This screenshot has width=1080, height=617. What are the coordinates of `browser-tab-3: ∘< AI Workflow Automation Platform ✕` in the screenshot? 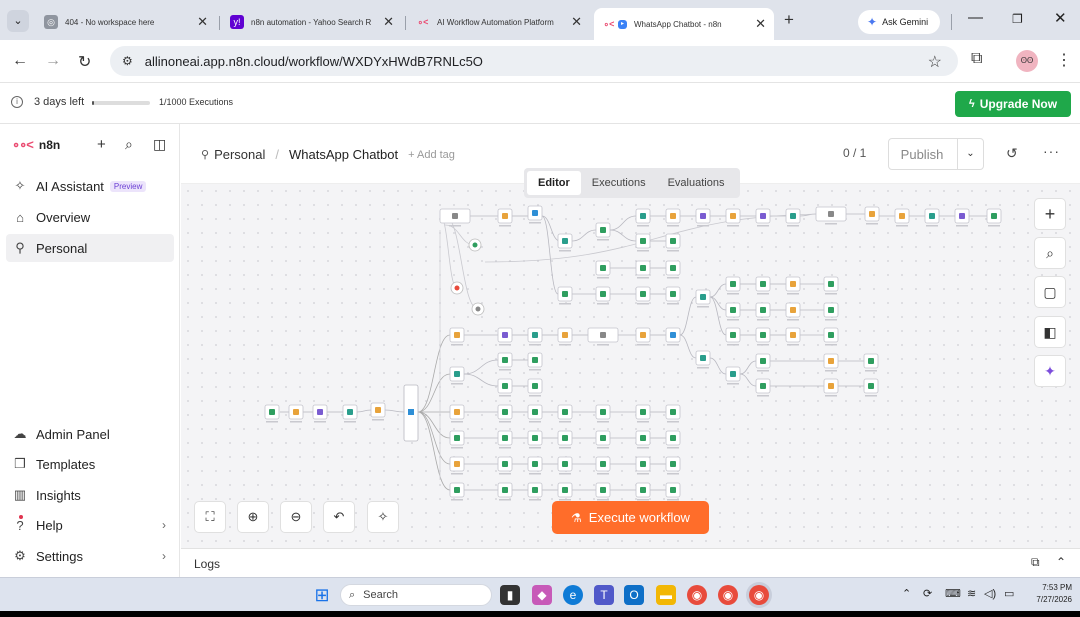 It's located at (499, 22).